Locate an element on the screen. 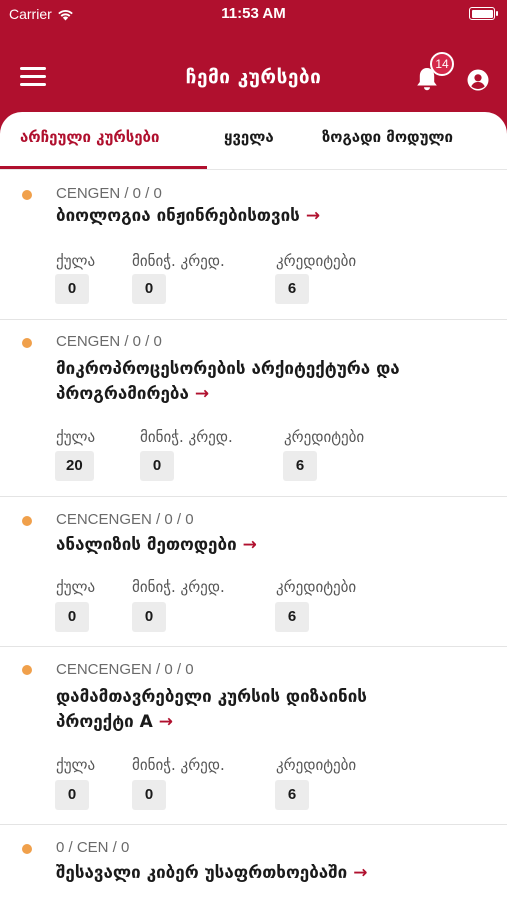  user-icon is located at coordinates (478, 80).